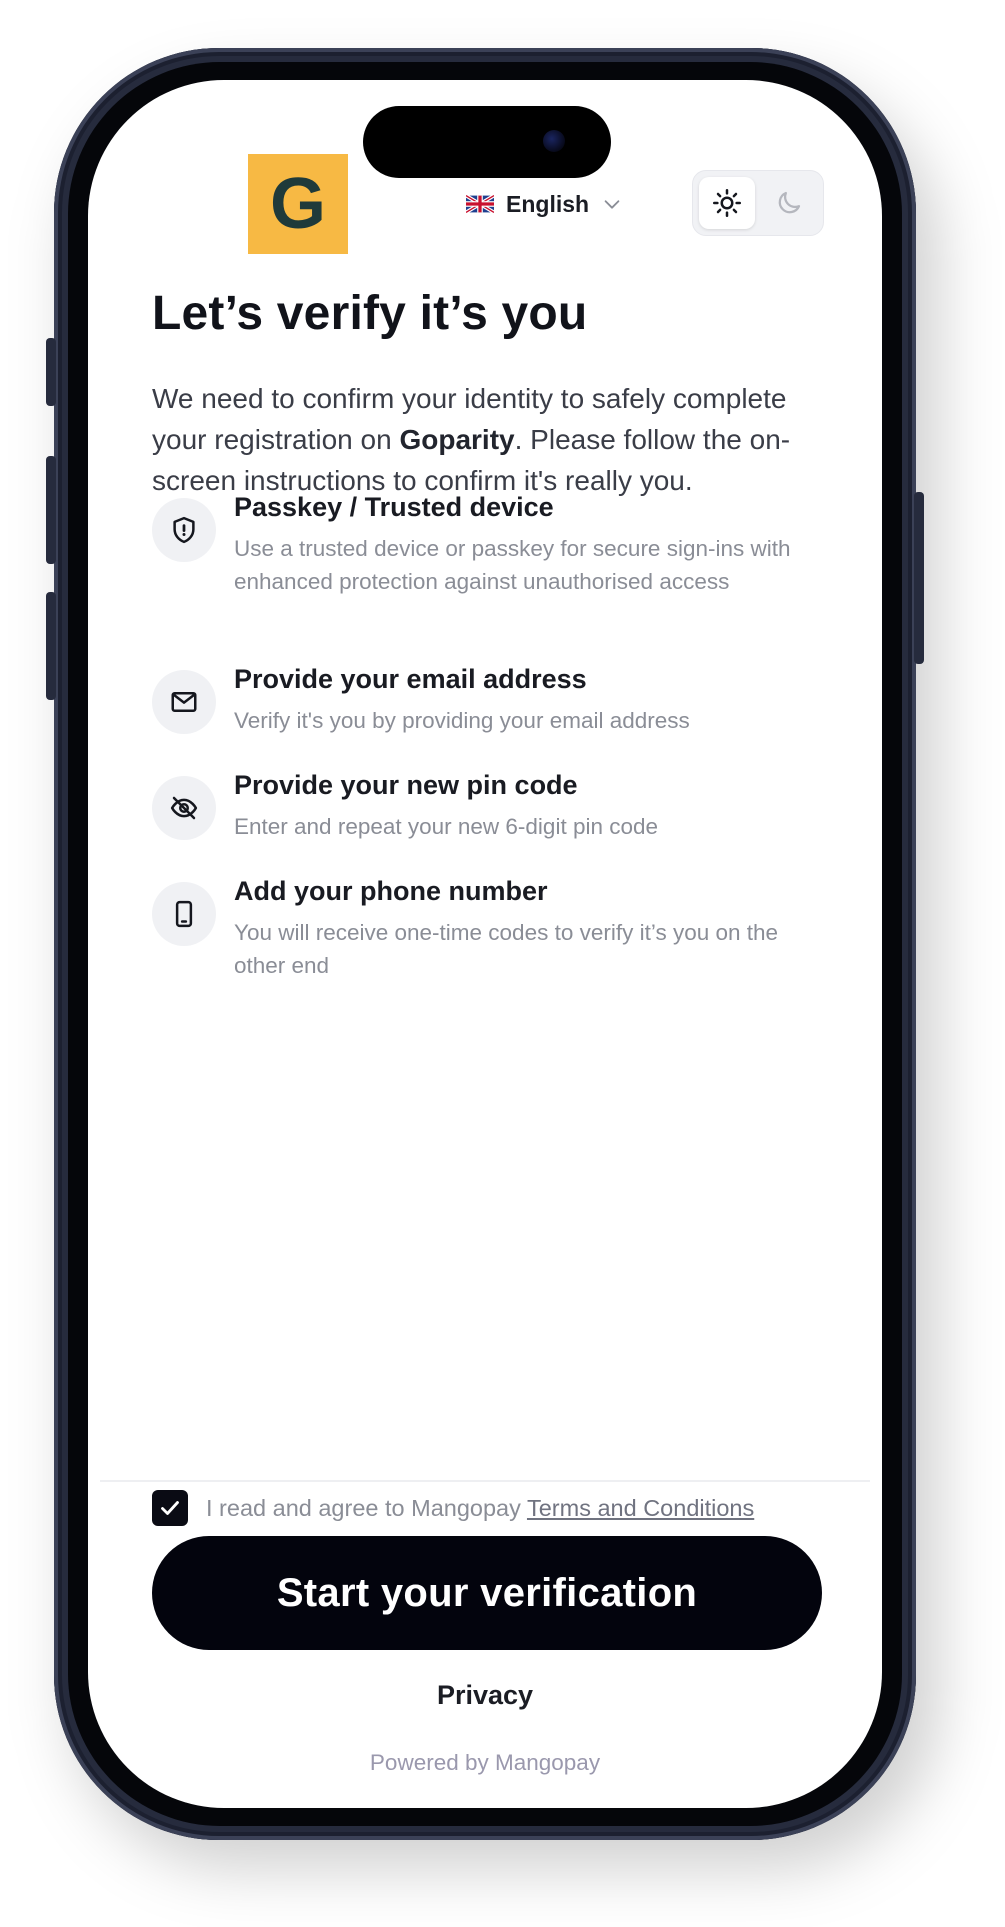 The height and width of the screenshot is (1927, 1005). What do you see at coordinates (410, 679) in the screenshot?
I see `step-title: Provide your email address` at bounding box center [410, 679].